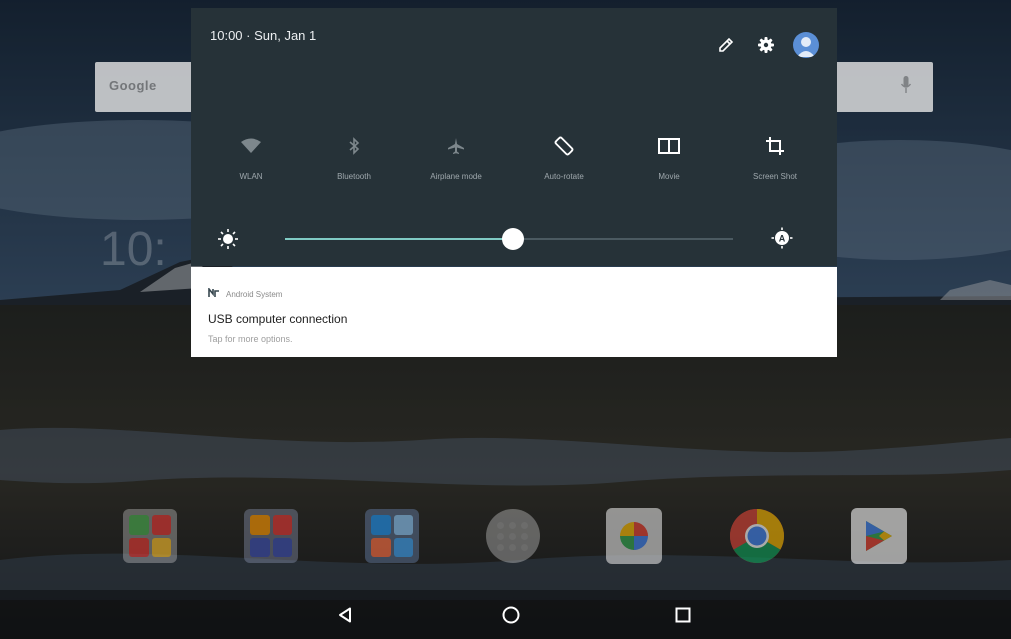  Describe the element at coordinates (251, 146) in the screenshot. I see `wifi-icon` at that location.